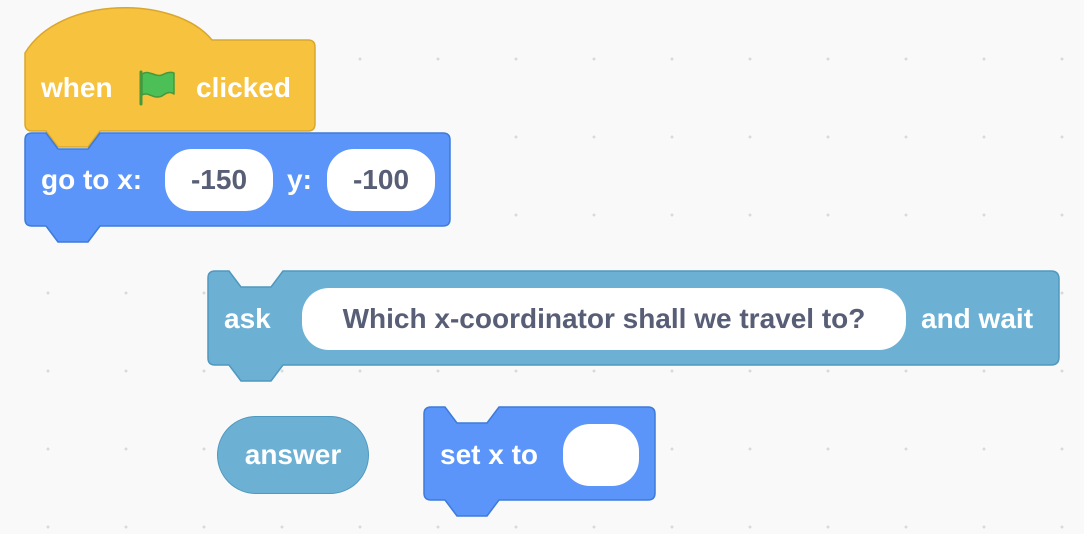  I want to click on ask-label: ask, so click(247, 318).